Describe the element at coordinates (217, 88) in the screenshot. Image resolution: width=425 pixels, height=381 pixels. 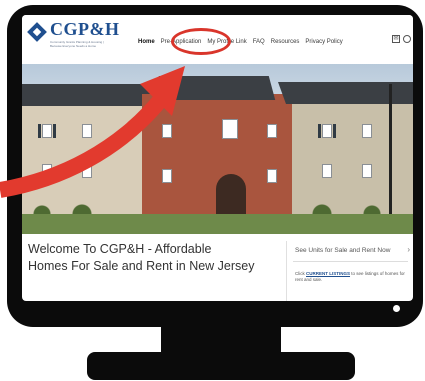
I see `center-roof` at that location.